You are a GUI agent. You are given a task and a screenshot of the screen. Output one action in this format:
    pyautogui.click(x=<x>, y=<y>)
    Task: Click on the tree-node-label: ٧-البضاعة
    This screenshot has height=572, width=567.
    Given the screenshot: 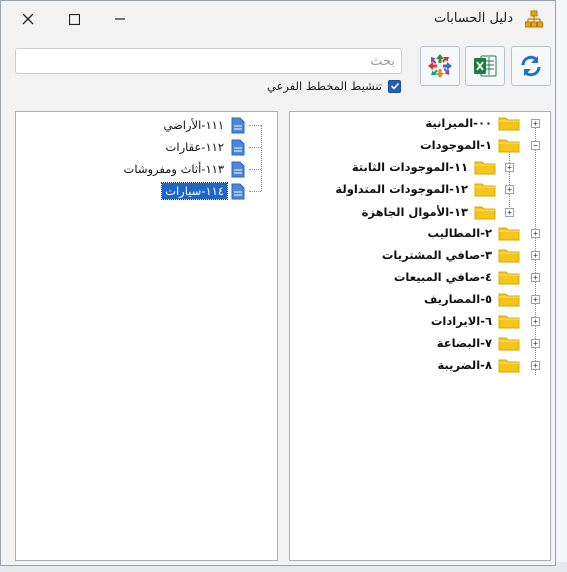 What is the action you would take?
    pyautogui.click(x=464, y=343)
    